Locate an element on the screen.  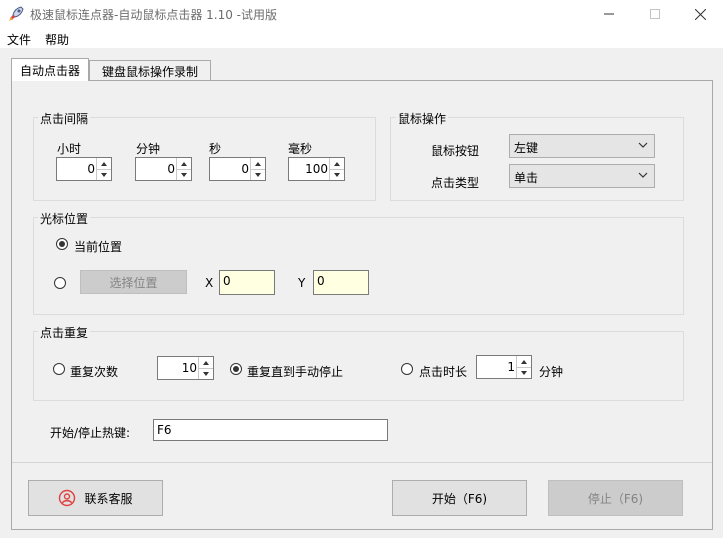
duration-label: 点击时长 is located at coordinates (443, 372).